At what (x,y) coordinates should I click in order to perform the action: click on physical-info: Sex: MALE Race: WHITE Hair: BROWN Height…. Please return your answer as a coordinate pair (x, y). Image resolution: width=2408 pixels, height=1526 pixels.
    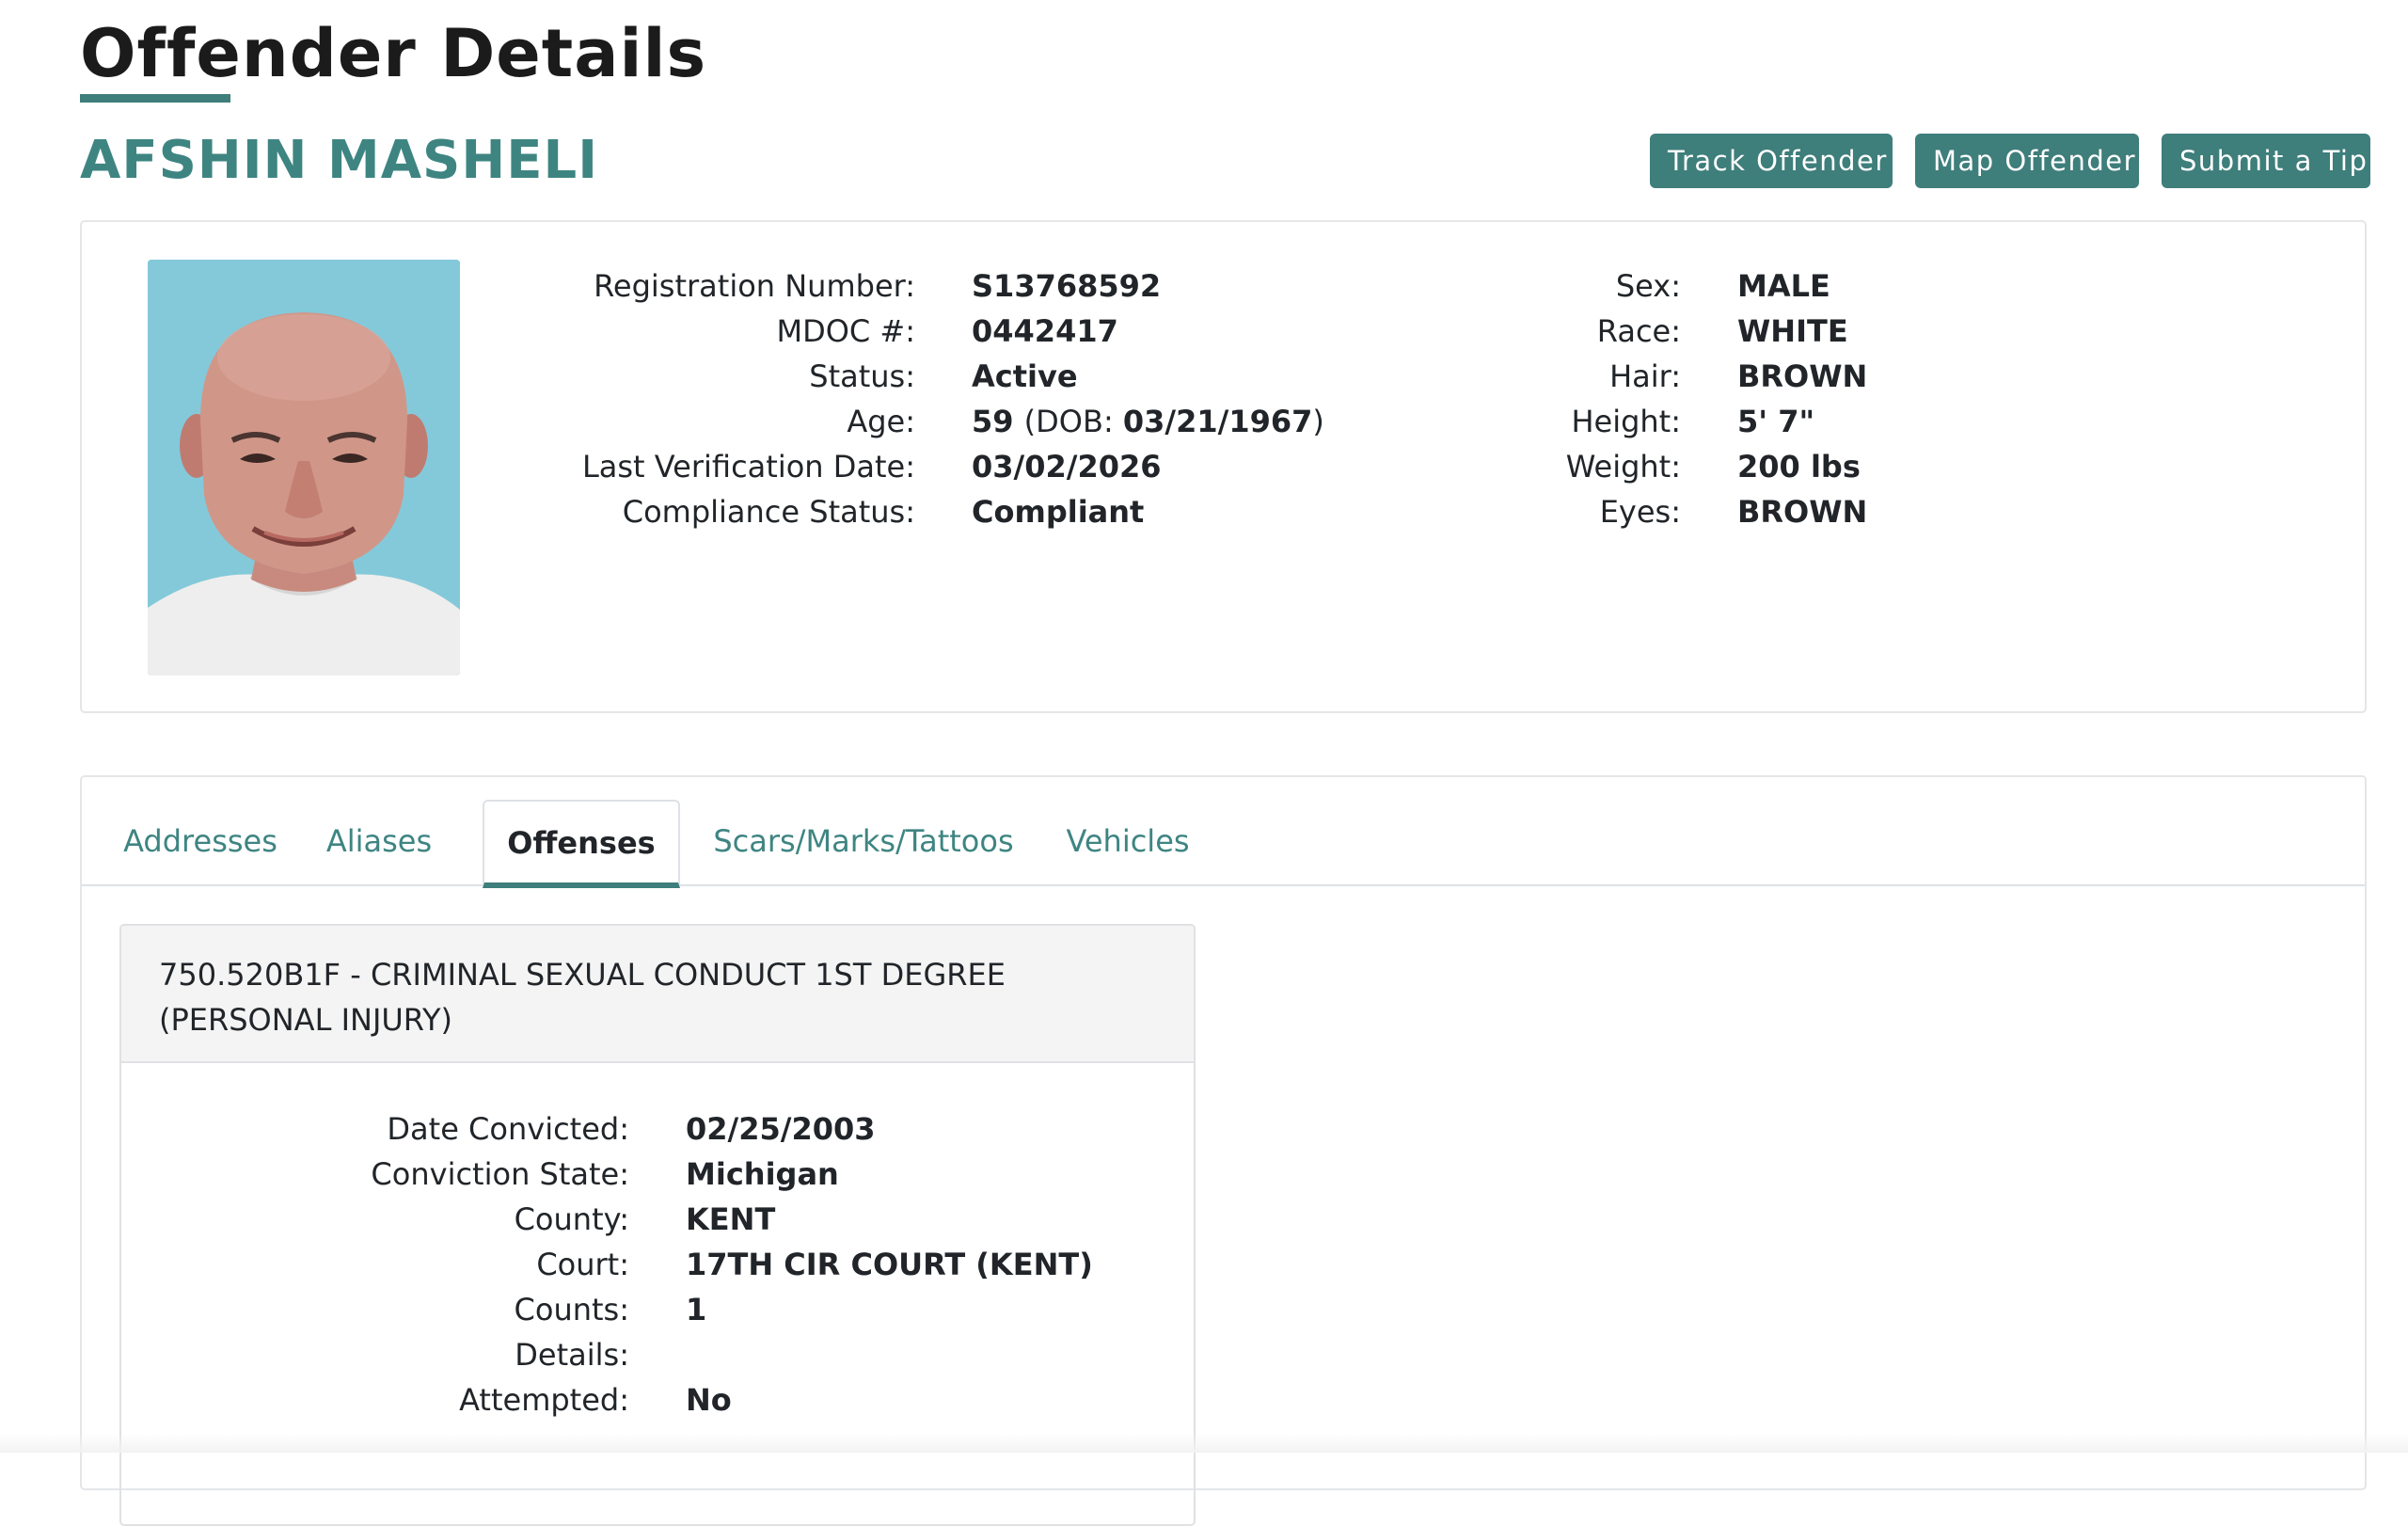
    Looking at the image, I should click on (1563, 398).